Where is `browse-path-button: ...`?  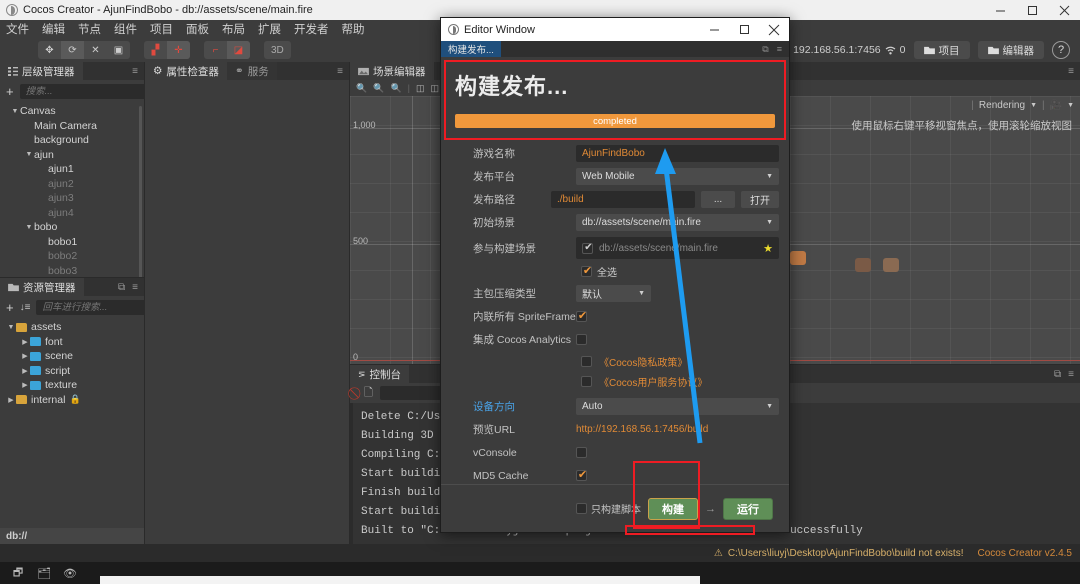 browse-path-button: ... is located at coordinates (718, 199).